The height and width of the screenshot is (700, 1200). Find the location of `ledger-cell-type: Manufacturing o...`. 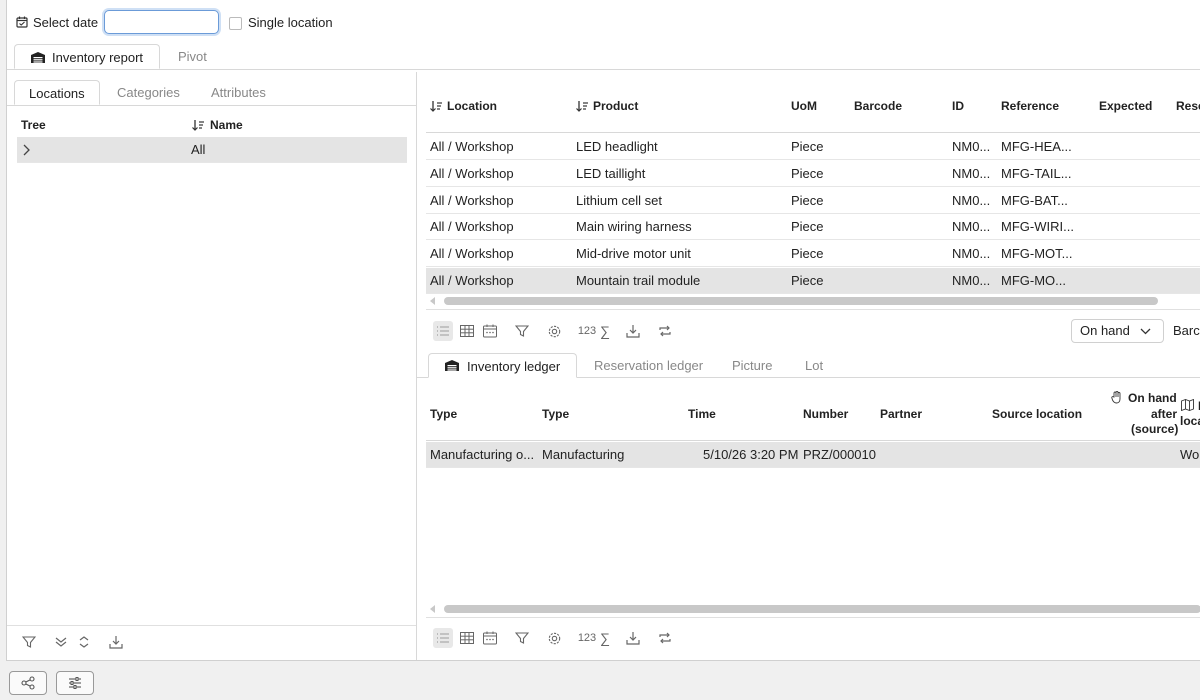

ledger-cell-type: Manufacturing o... is located at coordinates (482, 454).